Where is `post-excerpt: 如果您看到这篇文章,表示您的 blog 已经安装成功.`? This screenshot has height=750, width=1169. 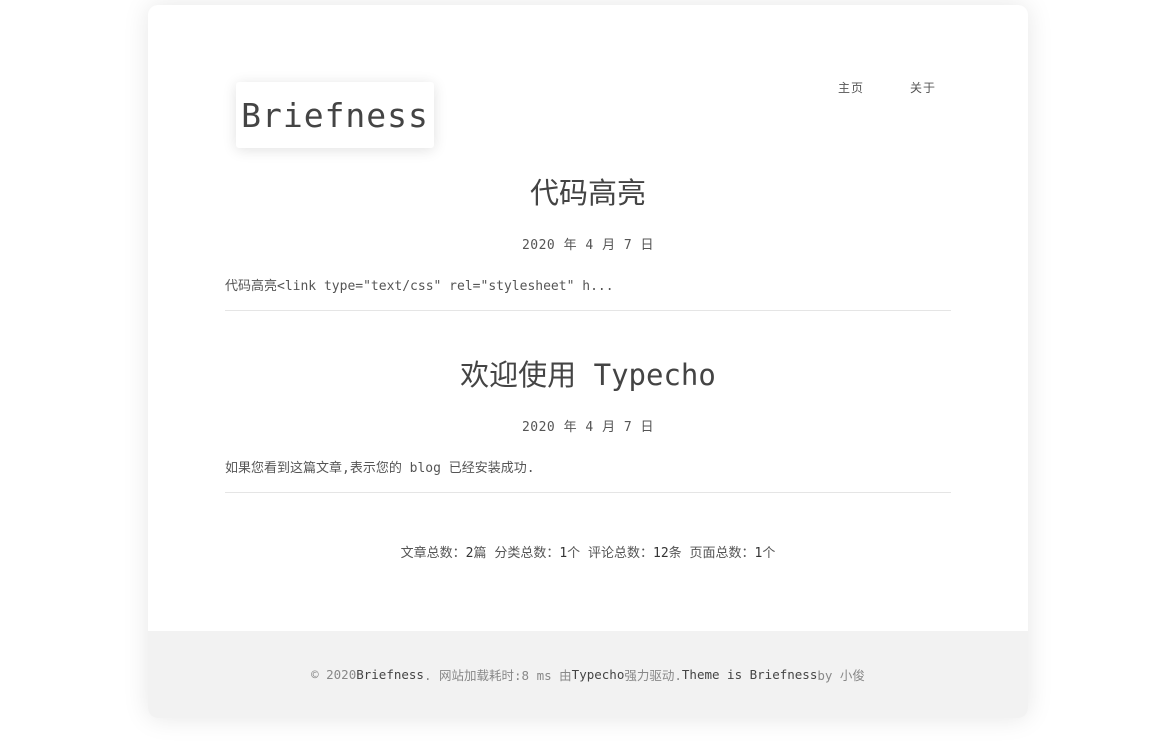
post-excerpt: 如果您看到这篇文章,表示您的 blog 已经安装成功. is located at coordinates (380, 468).